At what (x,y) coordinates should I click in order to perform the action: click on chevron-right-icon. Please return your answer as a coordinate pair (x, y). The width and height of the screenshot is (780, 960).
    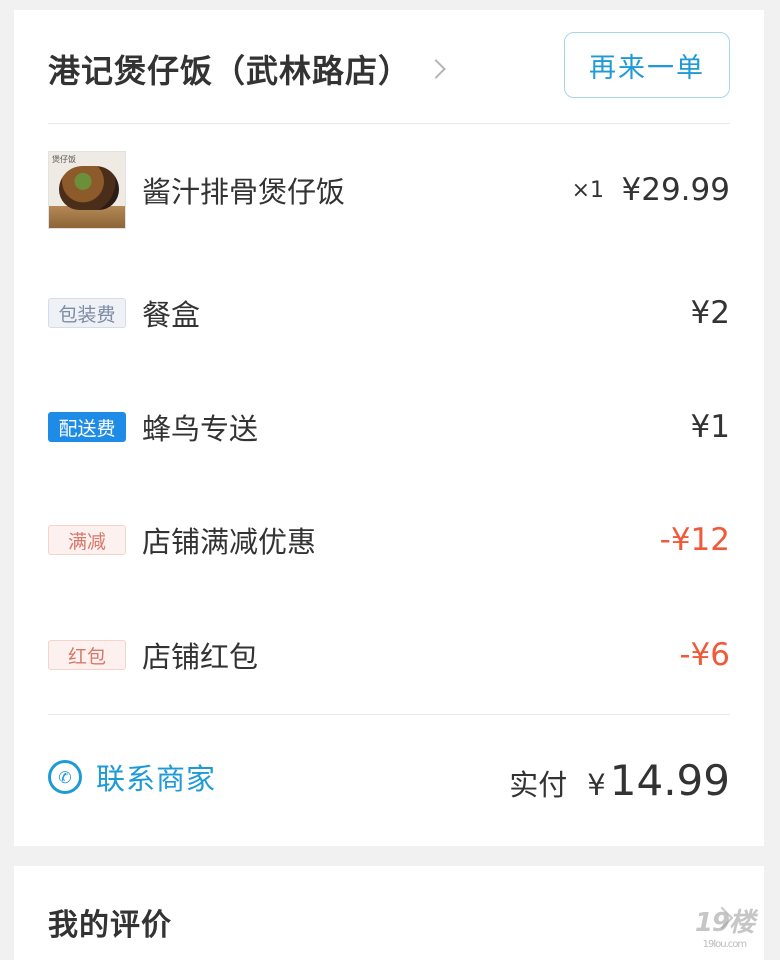
    Looking at the image, I should click on (436, 69).